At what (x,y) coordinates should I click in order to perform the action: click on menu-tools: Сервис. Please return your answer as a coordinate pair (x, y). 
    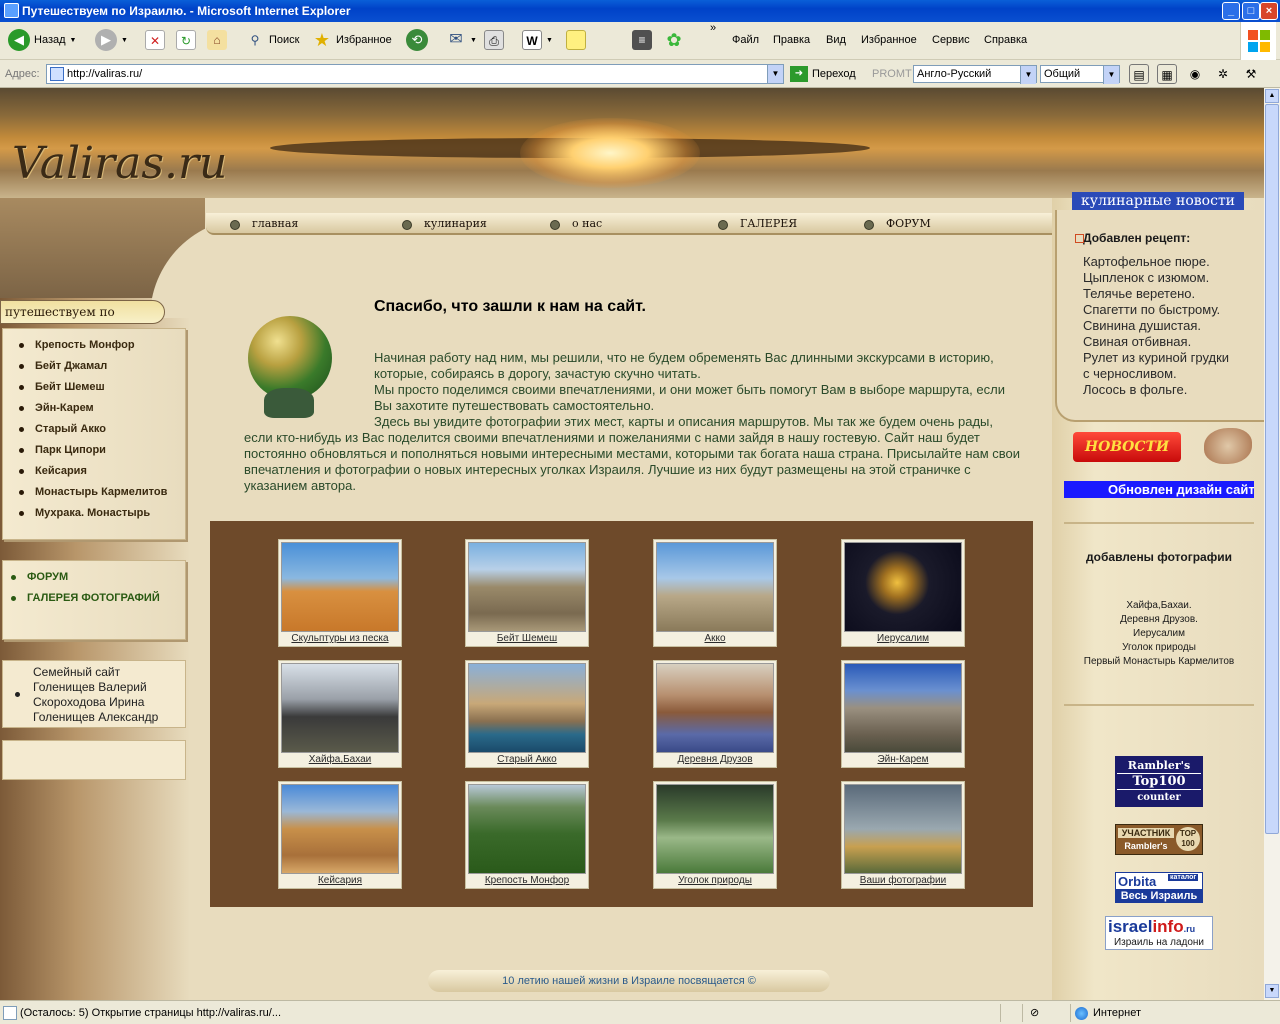
    Looking at the image, I should click on (951, 40).